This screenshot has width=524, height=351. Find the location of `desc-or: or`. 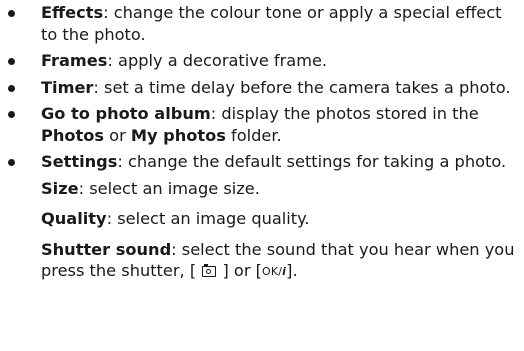

desc-or: or is located at coordinates (117, 135).